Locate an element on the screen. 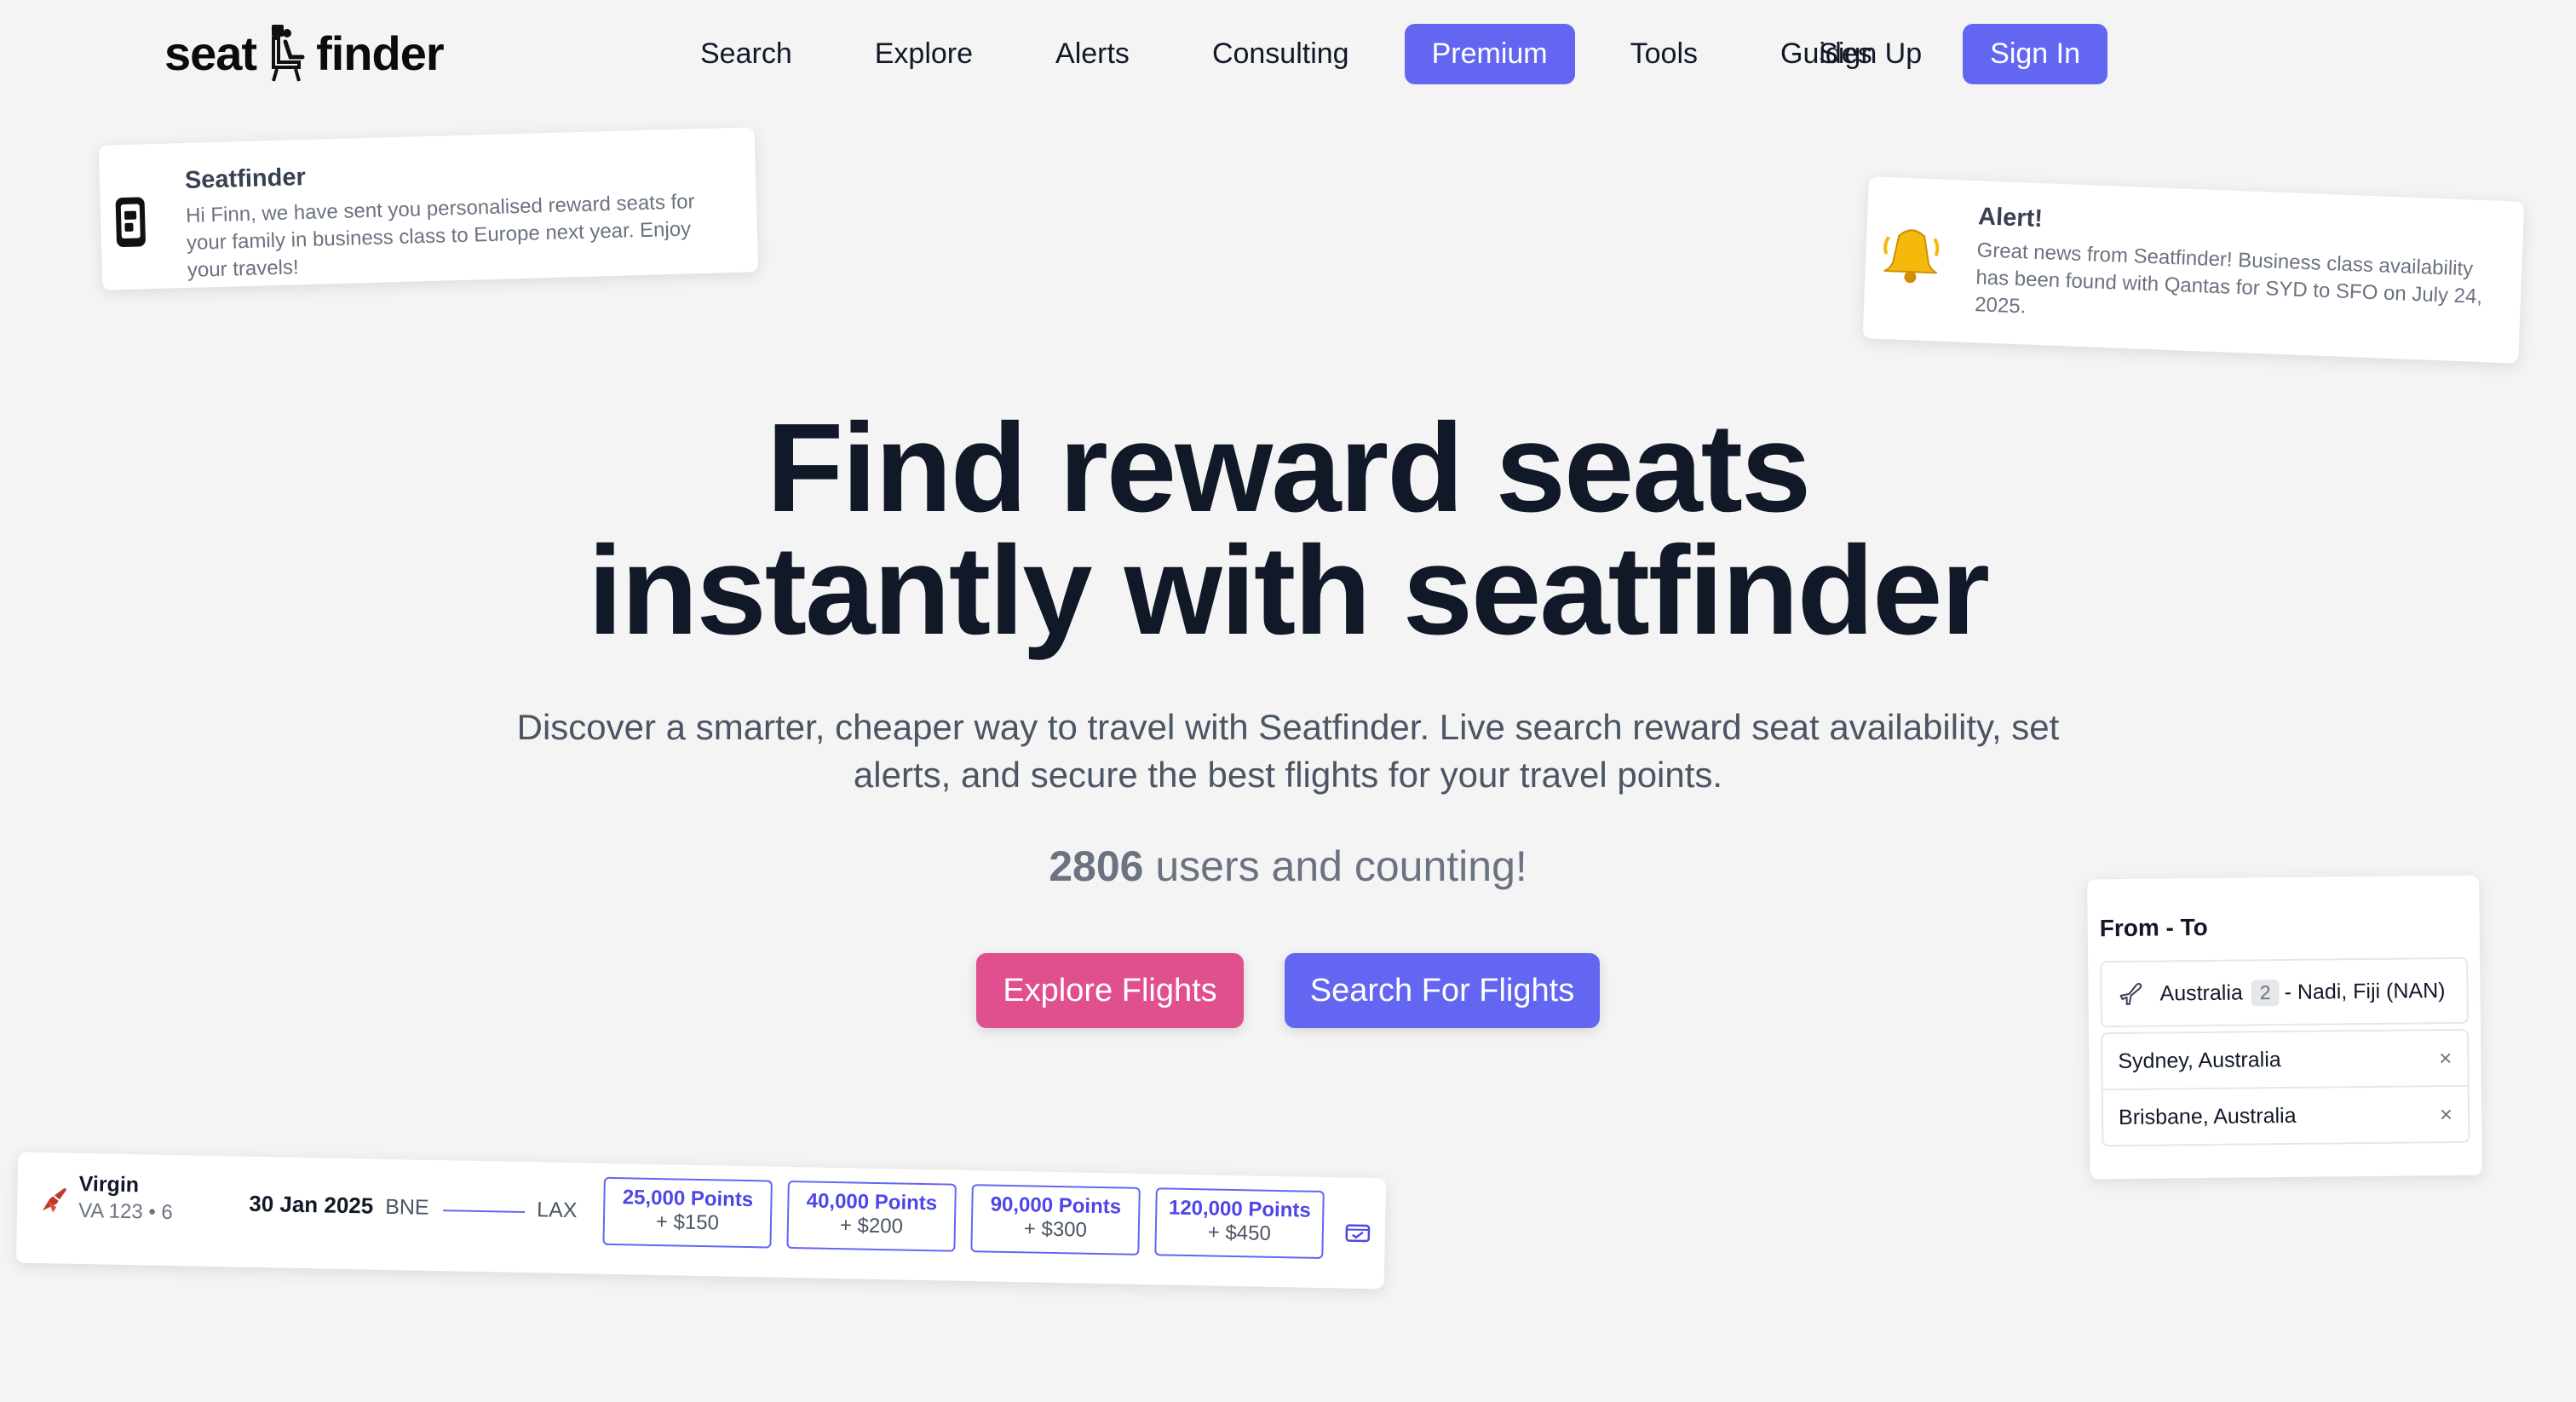  search-flights-button: Search For Flights is located at coordinates (1443, 990).